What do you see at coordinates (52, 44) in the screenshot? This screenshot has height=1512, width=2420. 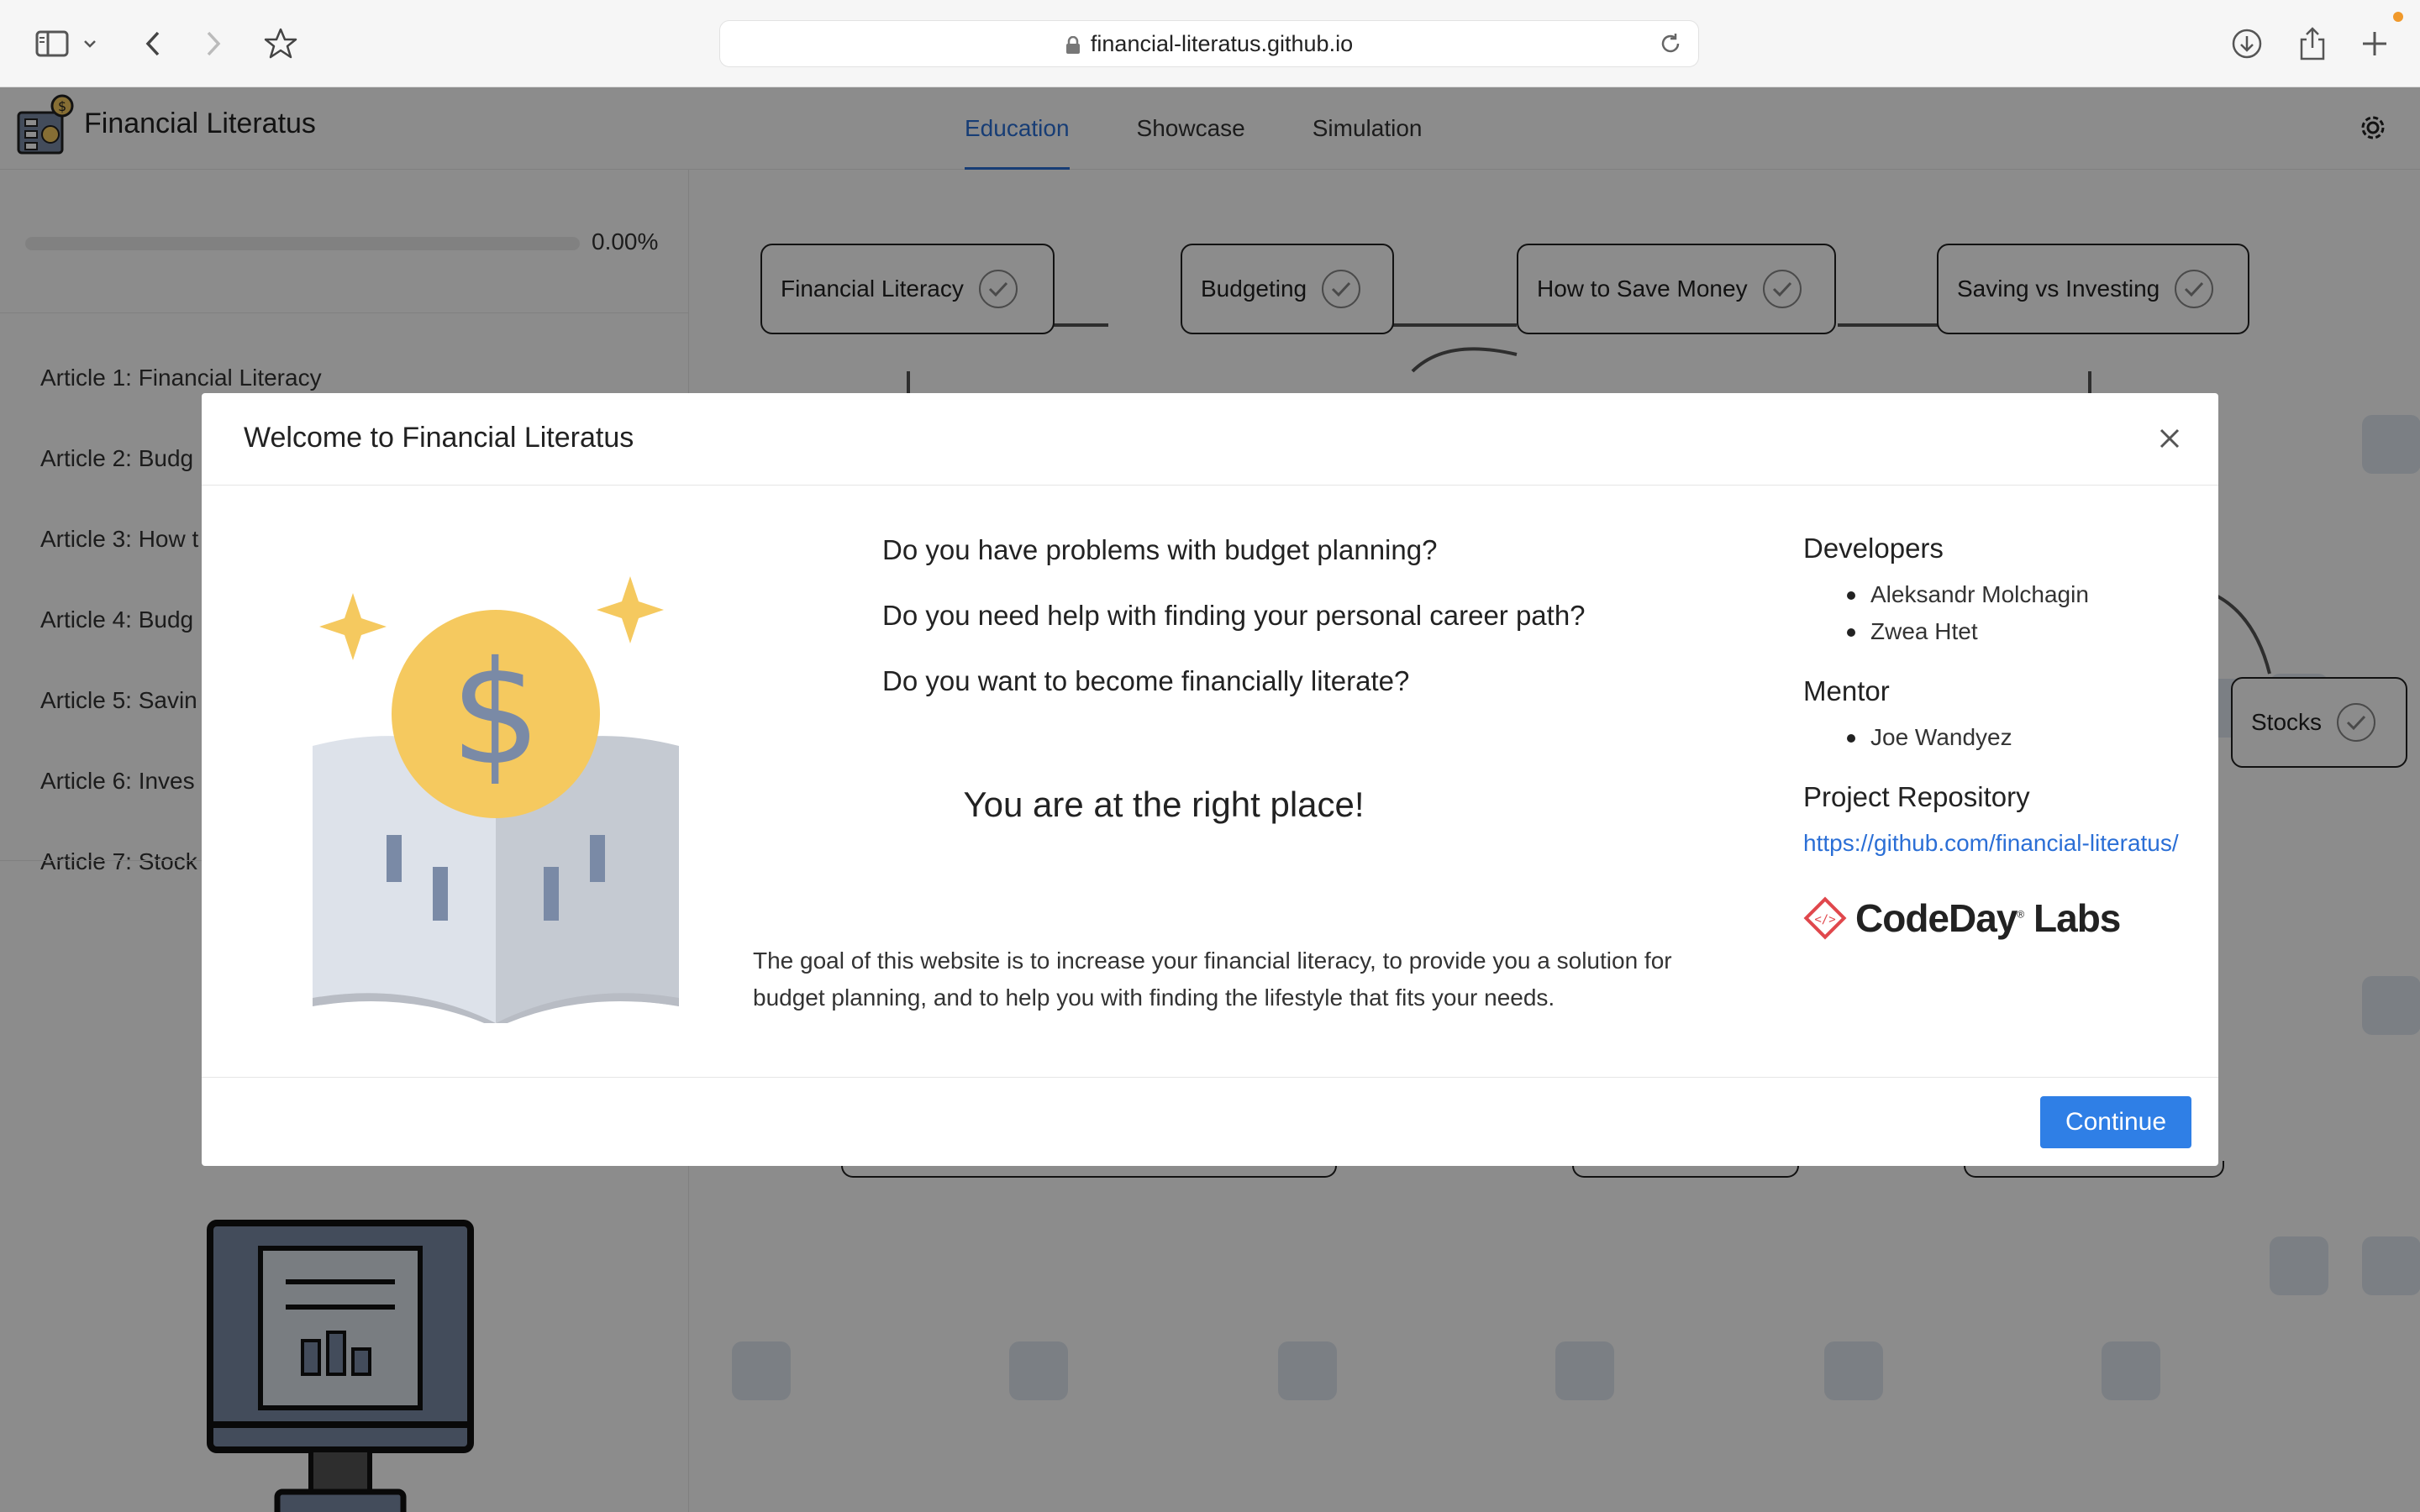 I see `sidebar-toggle-icon` at bounding box center [52, 44].